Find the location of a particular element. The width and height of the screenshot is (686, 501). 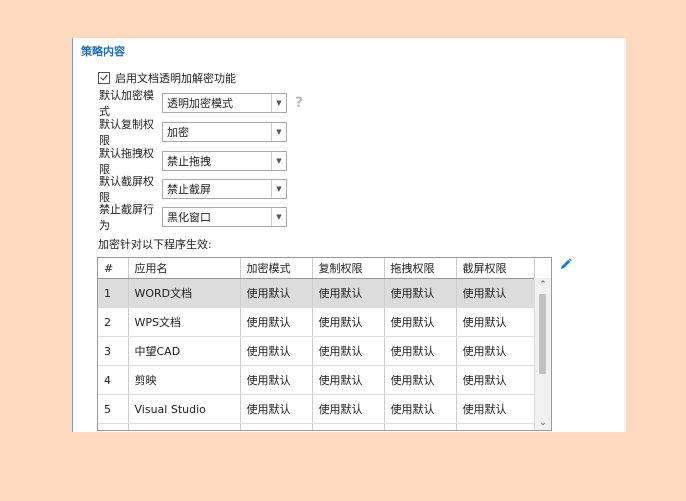

cell-index: 5 is located at coordinates (113, 409).